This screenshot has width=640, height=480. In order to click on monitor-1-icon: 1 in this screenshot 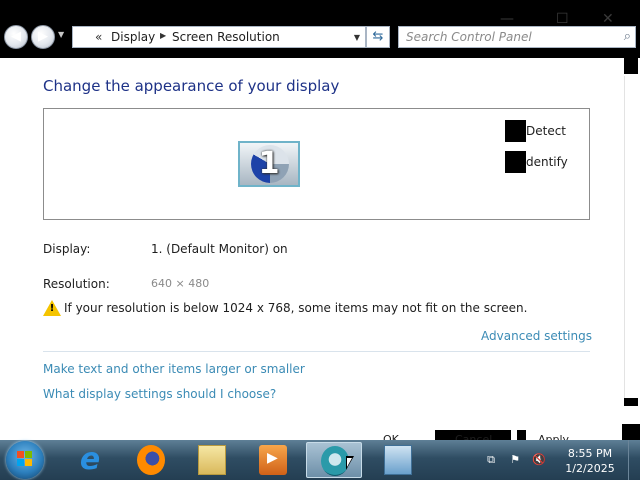, I will do `click(269, 164)`.